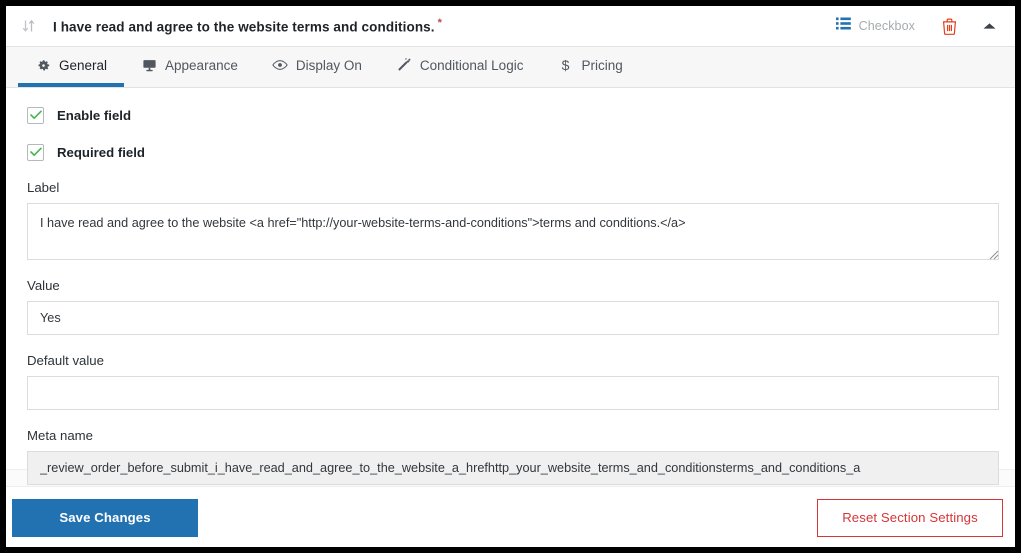 The image size is (1021, 553). I want to click on panel-header-actions: Checkbox, so click(919, 26).